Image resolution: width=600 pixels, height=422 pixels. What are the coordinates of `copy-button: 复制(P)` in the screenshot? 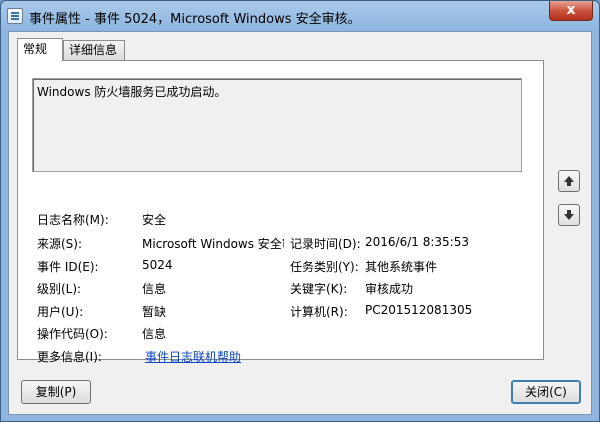 It's located at (56, 392).